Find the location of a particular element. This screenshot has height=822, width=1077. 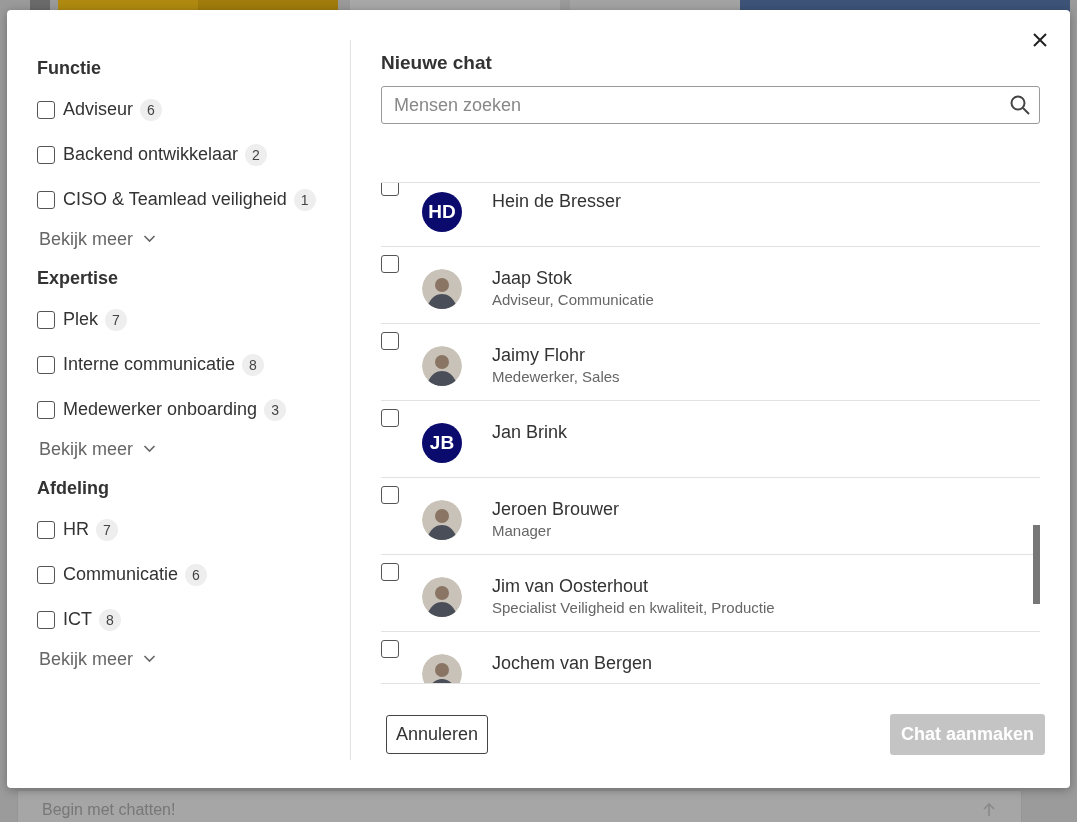

close-icon is located at coordinates (1040, 40).